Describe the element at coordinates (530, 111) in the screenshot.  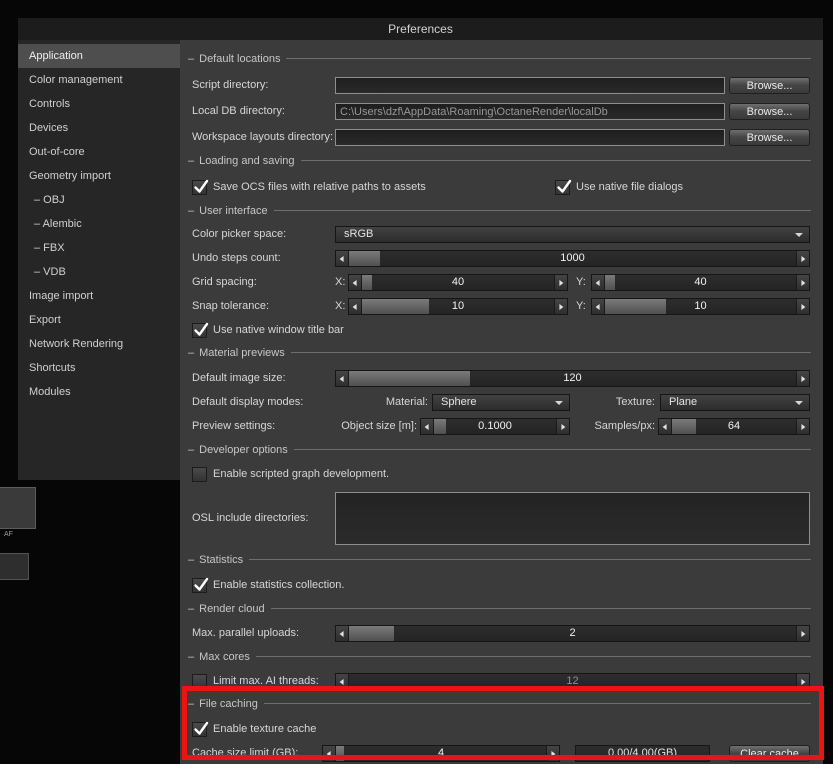
I see `local-db-directory-input` at that location.